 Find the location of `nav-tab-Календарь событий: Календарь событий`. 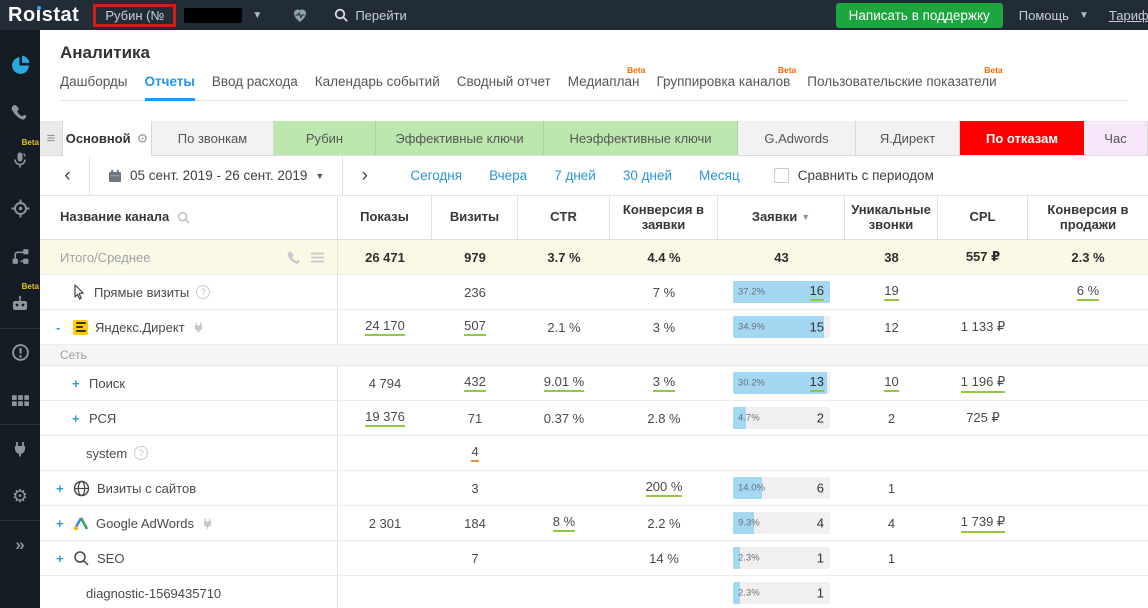

nav-tab-Календарь событий: Календарь событий is located at coordinates (377, 87).